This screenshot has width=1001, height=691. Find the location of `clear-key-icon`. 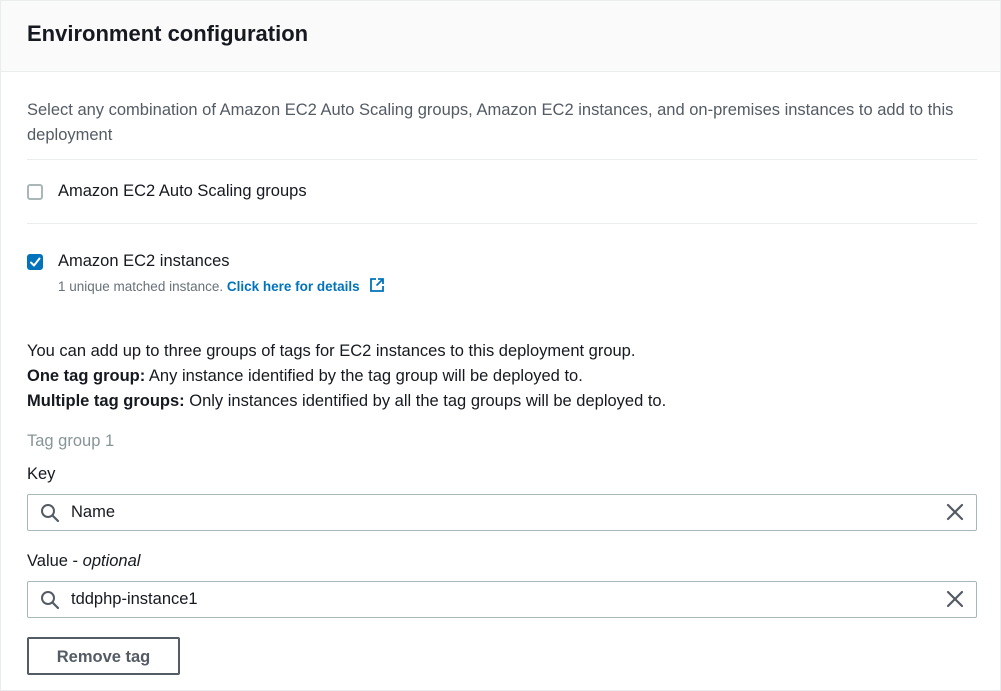

clear-key-icon is located at coordinates (955, 514).